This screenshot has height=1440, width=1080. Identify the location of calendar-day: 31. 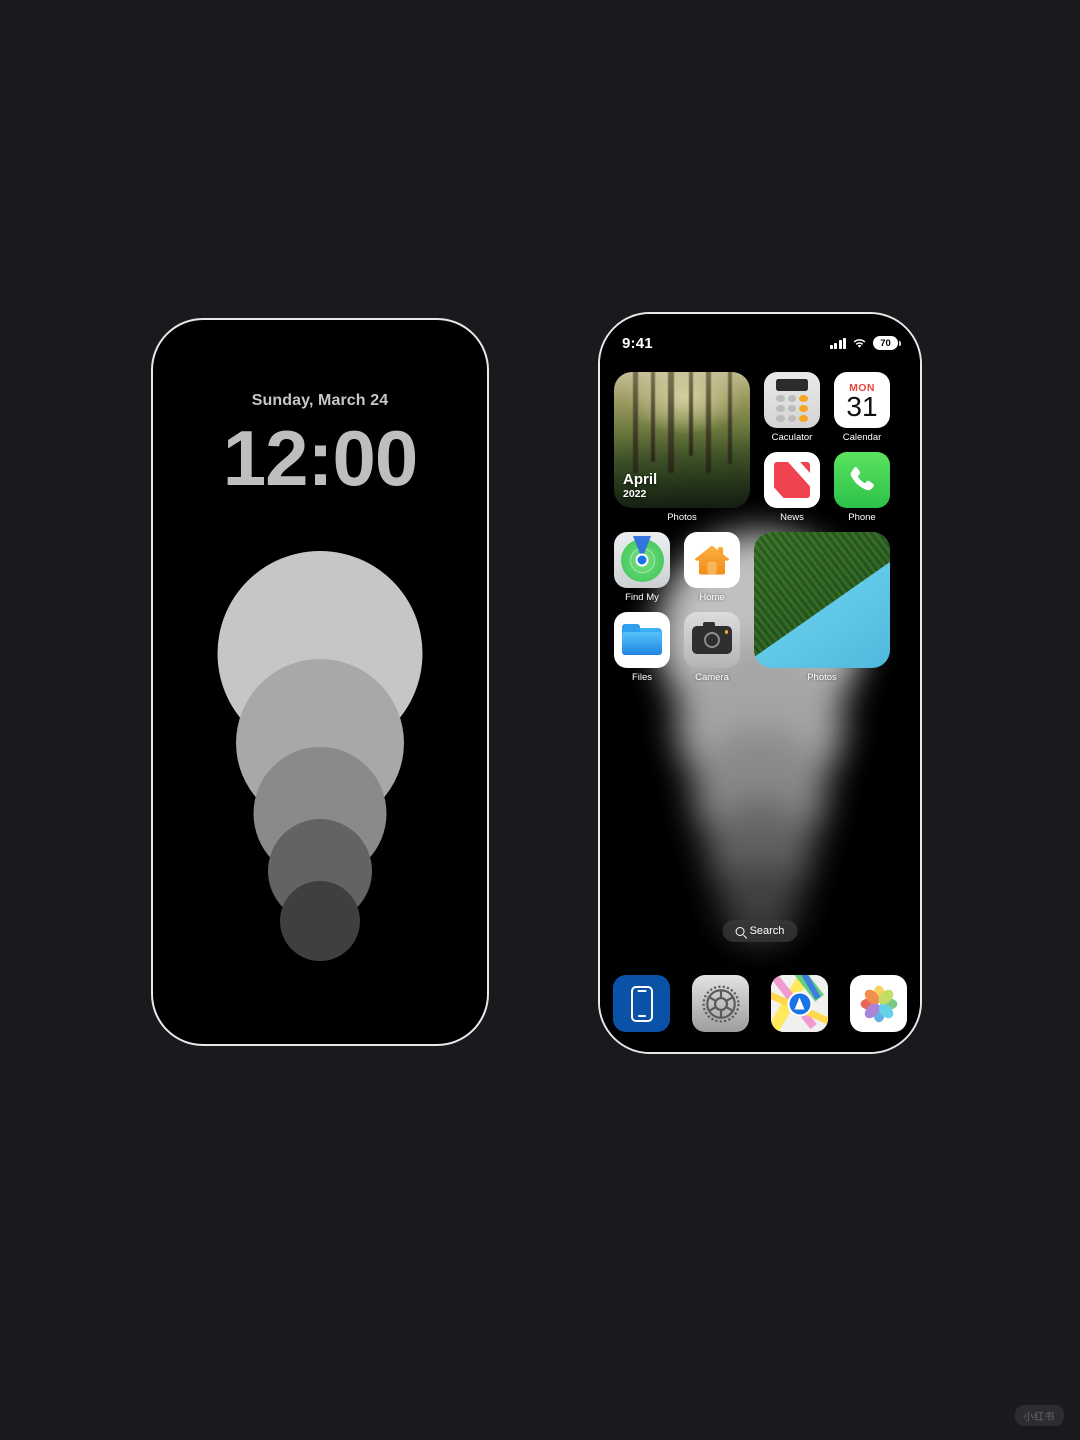
(862, 406).